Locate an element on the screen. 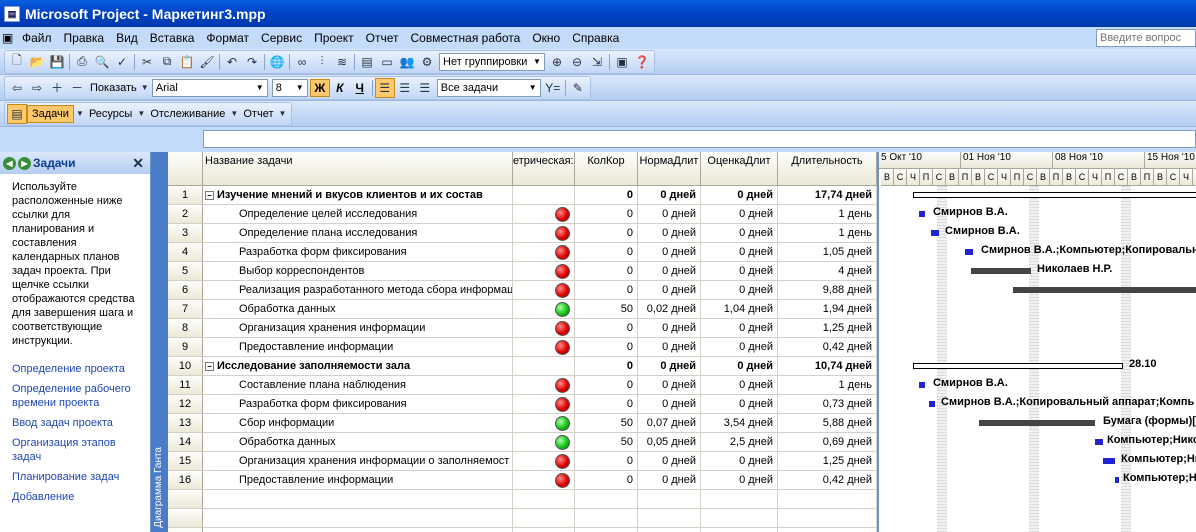 This screenshot has height=532, width=1196. row-id: 6 is located at coordinates (185, 290).